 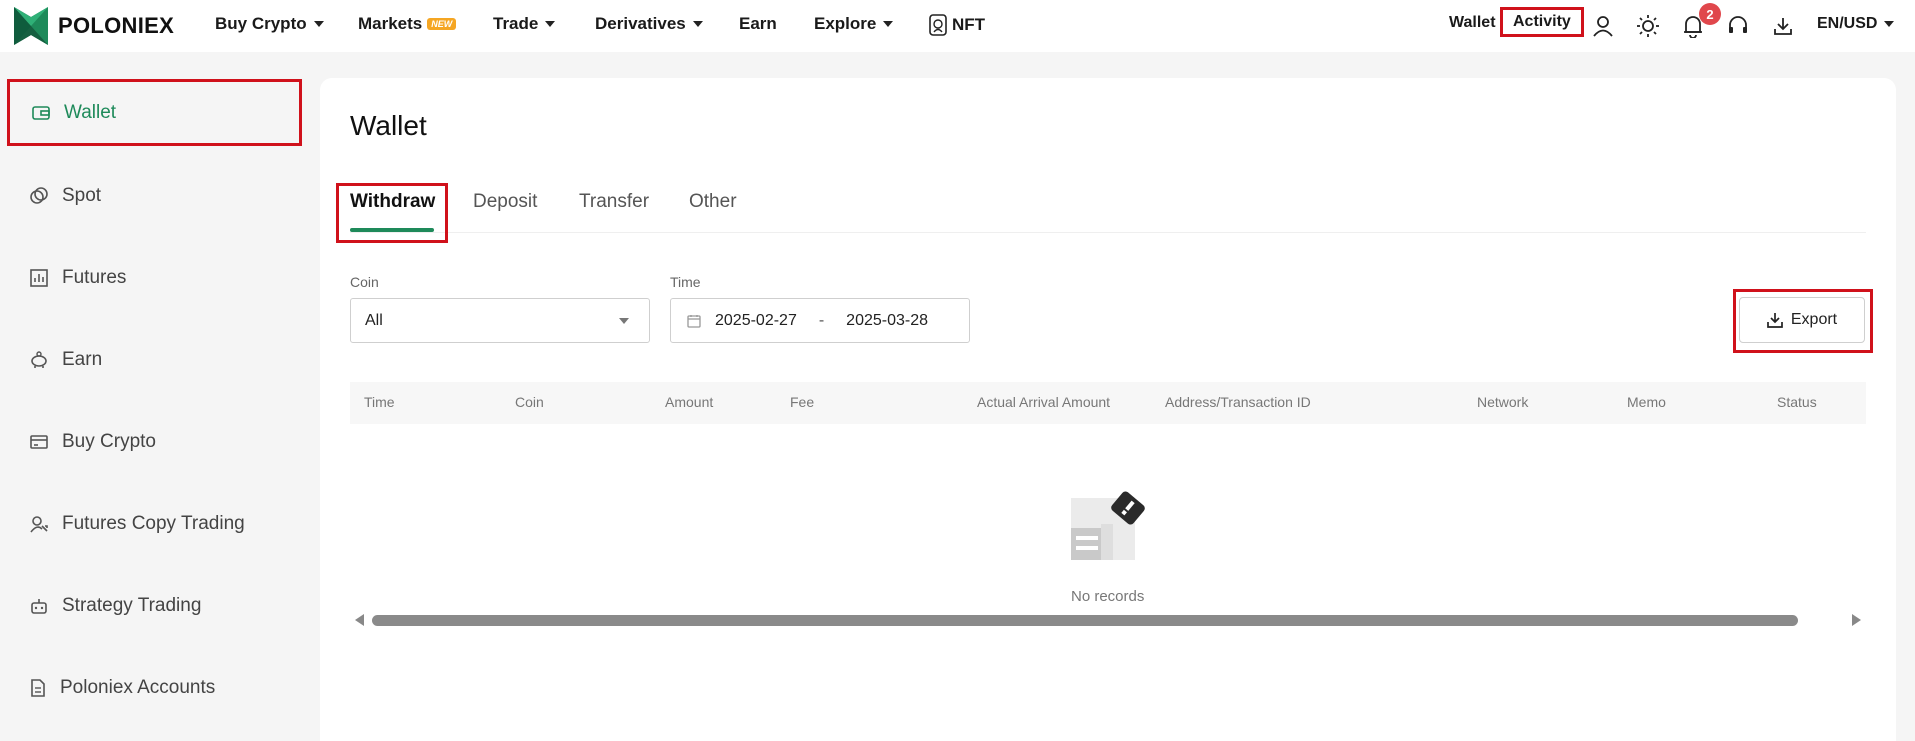 I want to click on nav-buy-crypto: Buy Crypto, so click(x=269, y=24).